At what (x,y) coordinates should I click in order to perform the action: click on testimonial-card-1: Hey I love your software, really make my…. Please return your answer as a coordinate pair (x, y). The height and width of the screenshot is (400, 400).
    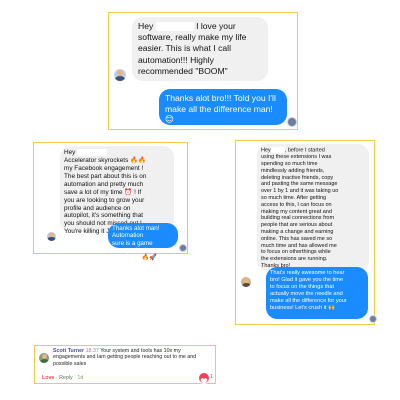
    Looking at the image, I should click on (203, 71).